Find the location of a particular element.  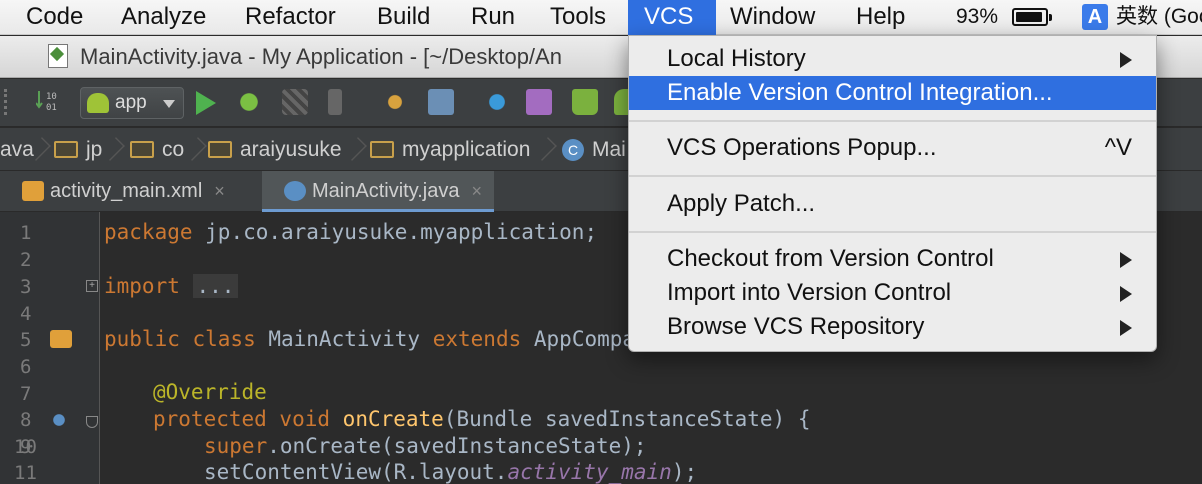

line-number: 6 is located at coordinates (26, 367).